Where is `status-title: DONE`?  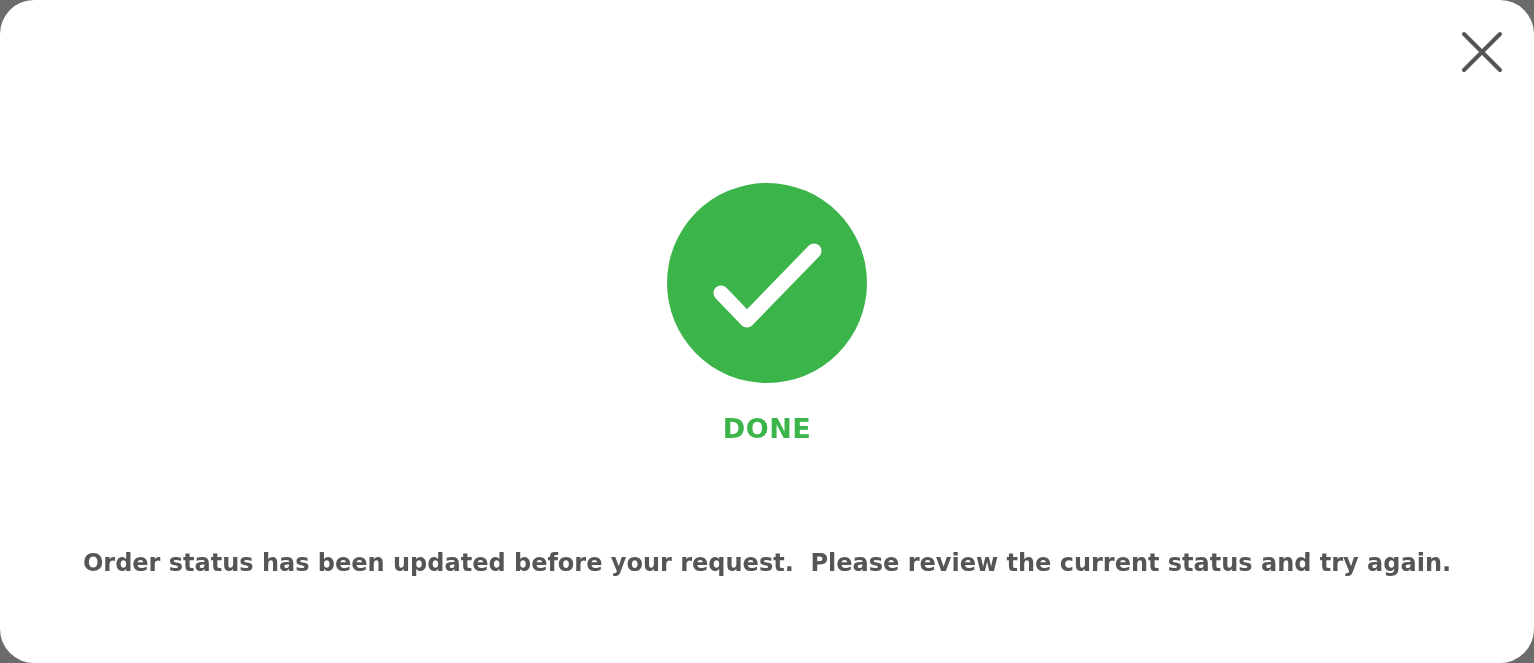 status-title: DONE is located at coordinates (767, 428).